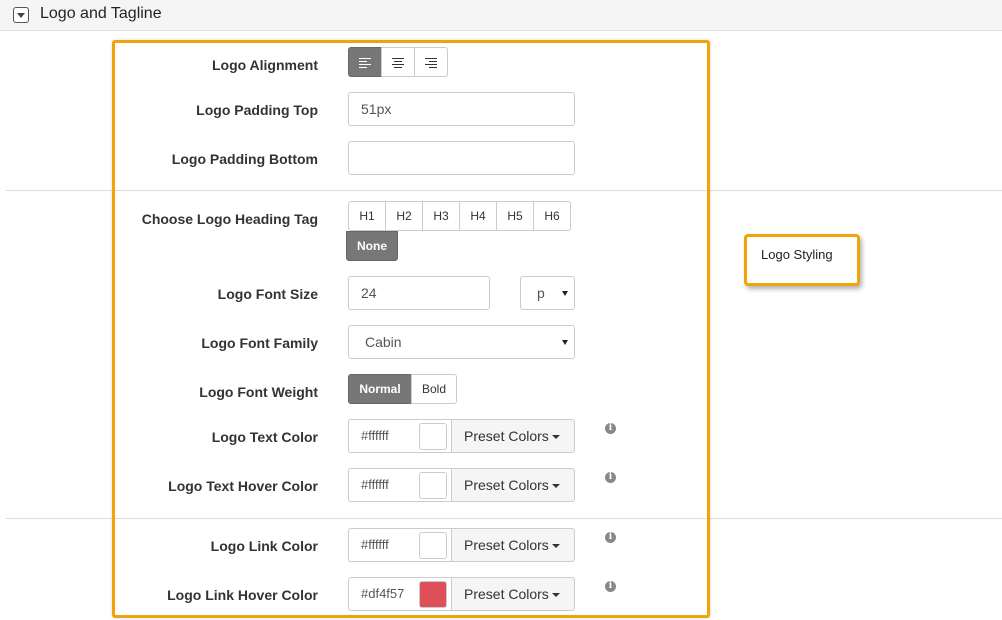  I want to click on annotation-callout: Logo Styling, so click(802, 260).